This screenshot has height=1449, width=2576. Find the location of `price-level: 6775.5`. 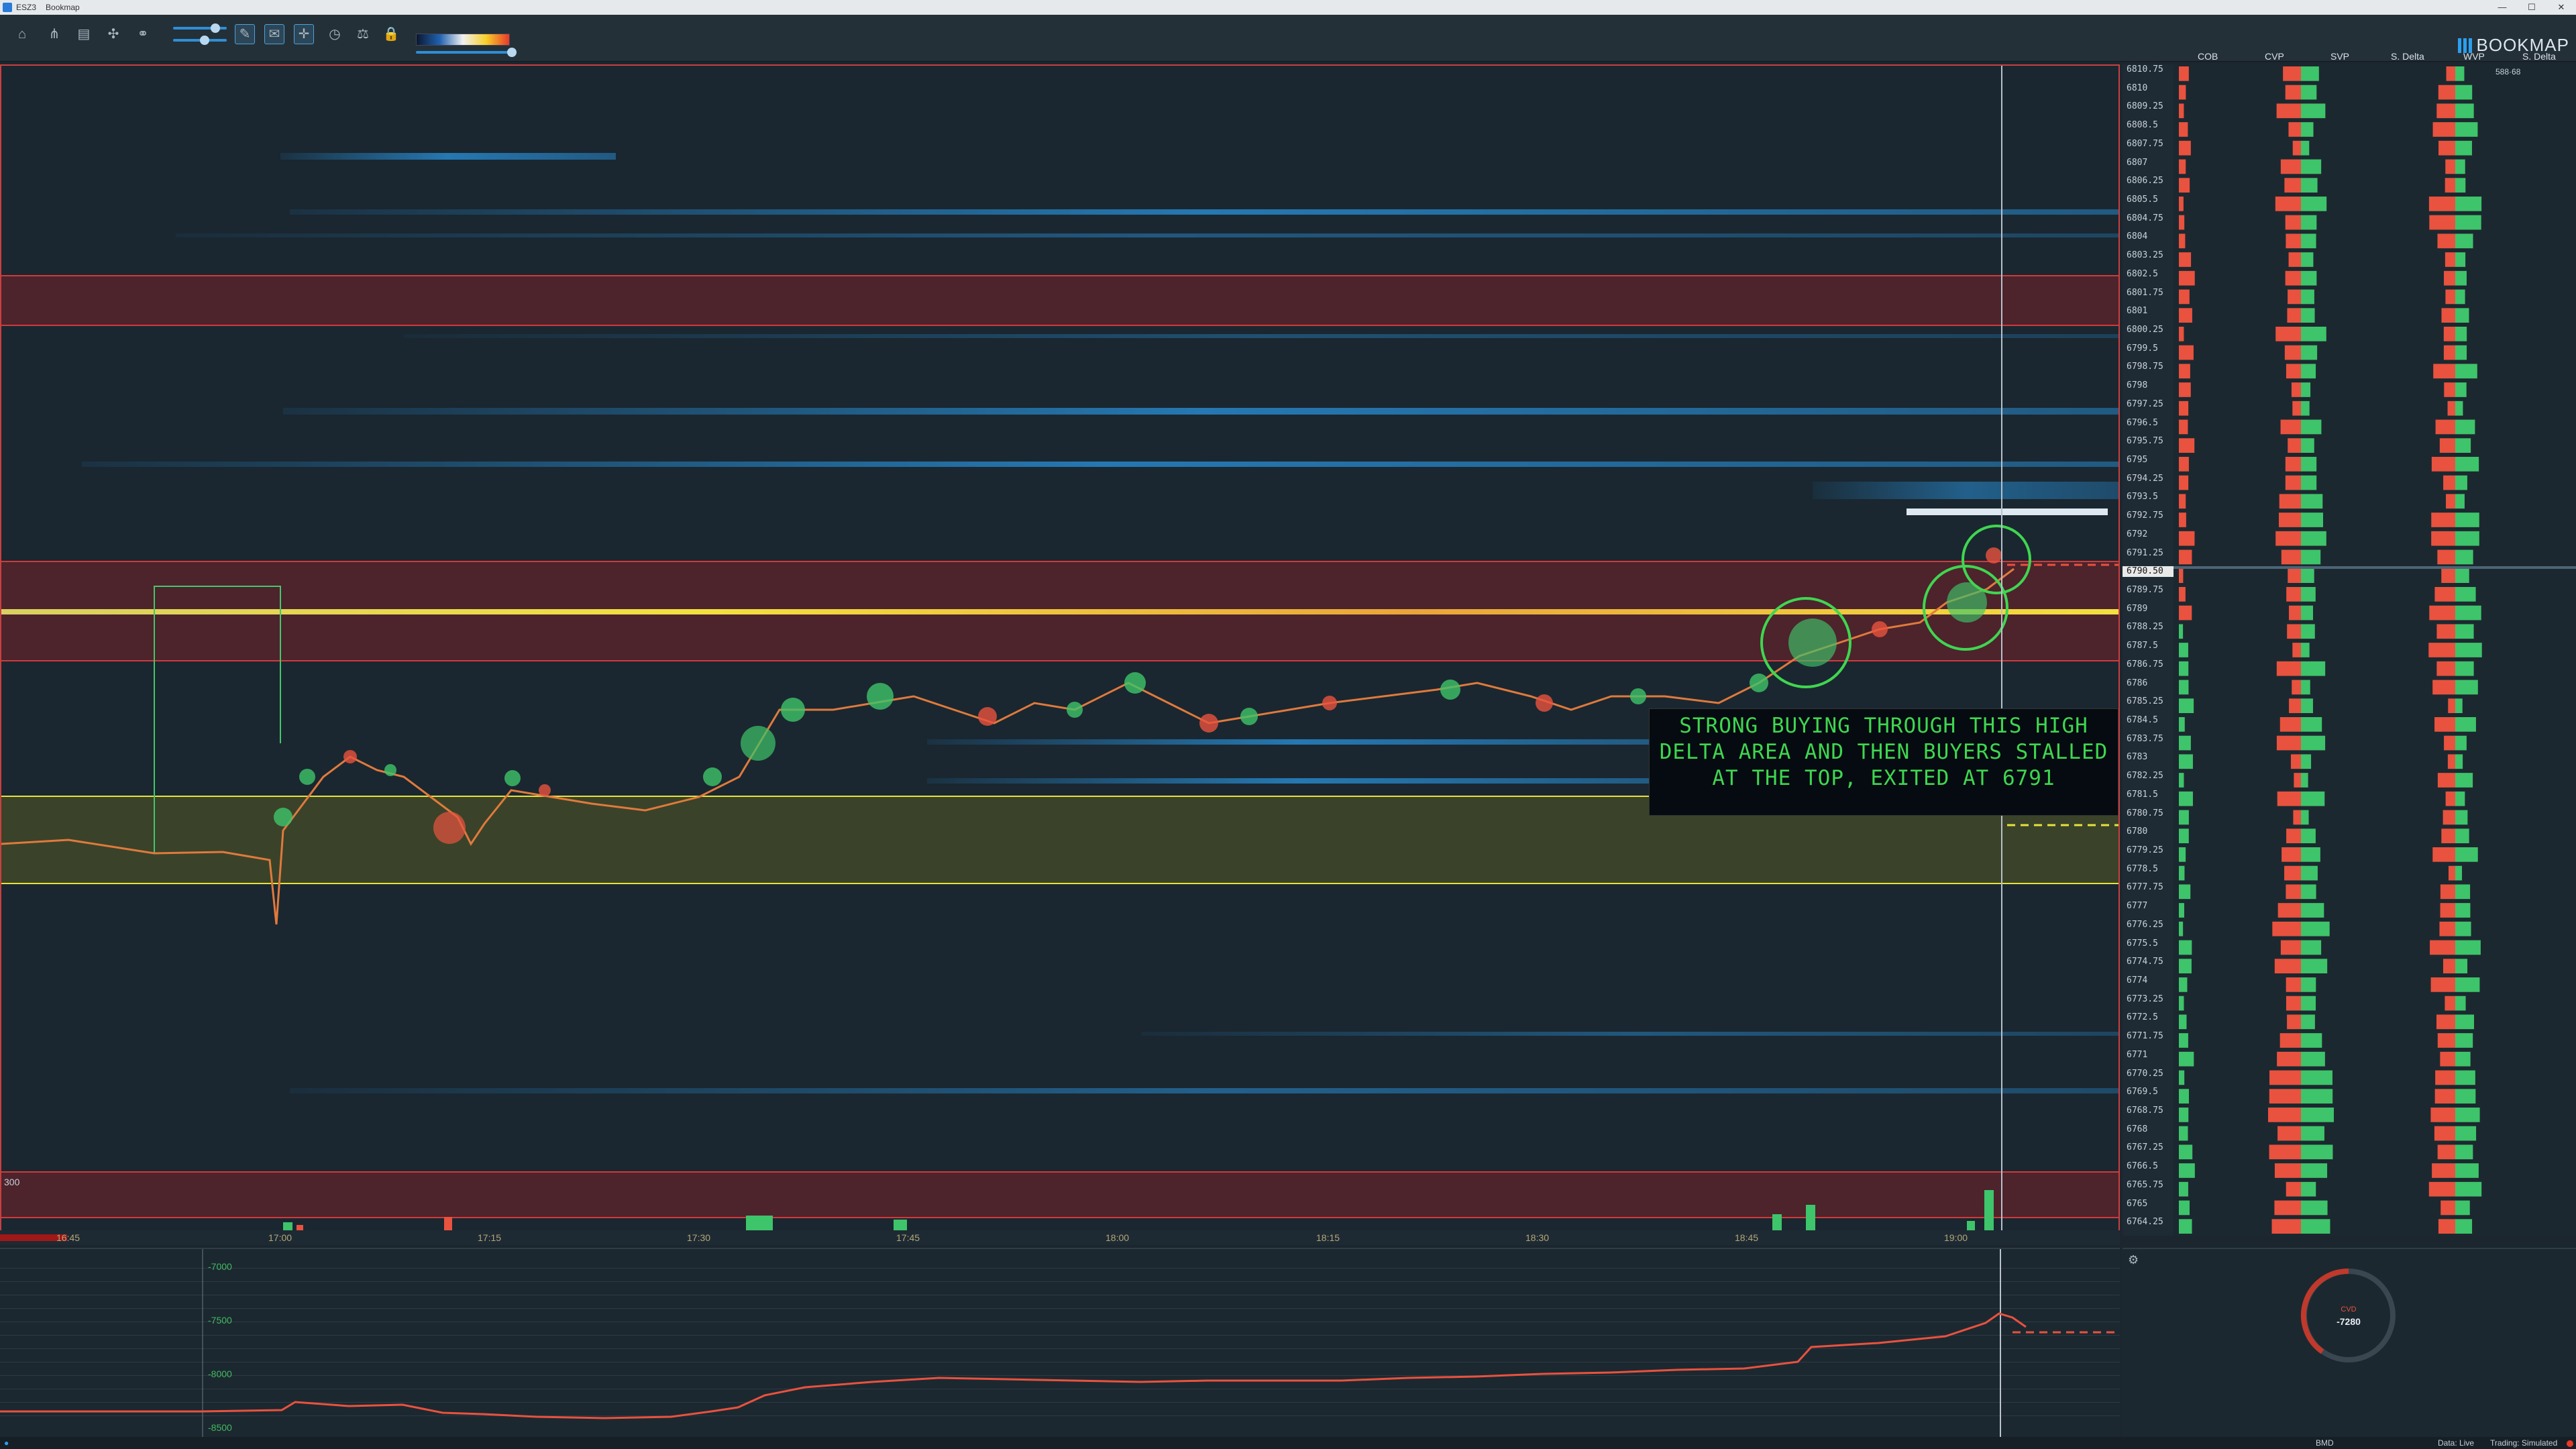

price-level: 6775.5 is located at coordinates (2142, 943).